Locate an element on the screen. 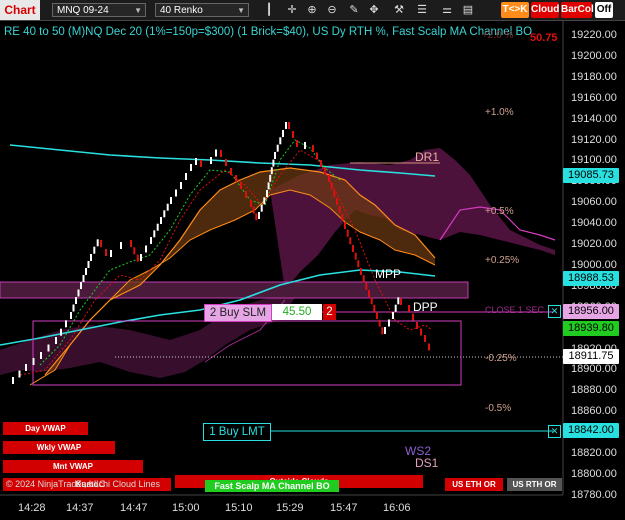  dr1-label: DR1 is located at coordinates (427, 157).